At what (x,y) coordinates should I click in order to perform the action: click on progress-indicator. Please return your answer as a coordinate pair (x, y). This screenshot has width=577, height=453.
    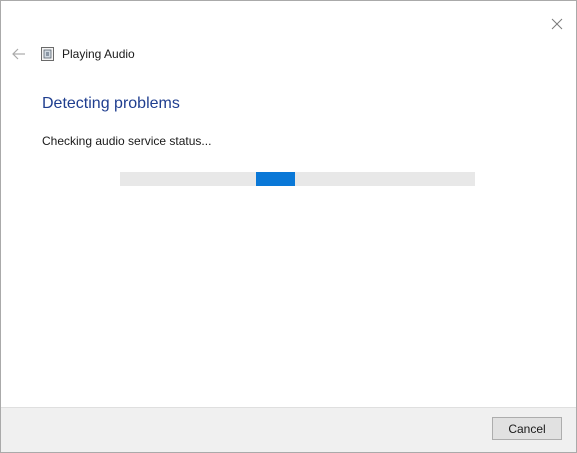
    Looking at the image, I should click on (275, 179).